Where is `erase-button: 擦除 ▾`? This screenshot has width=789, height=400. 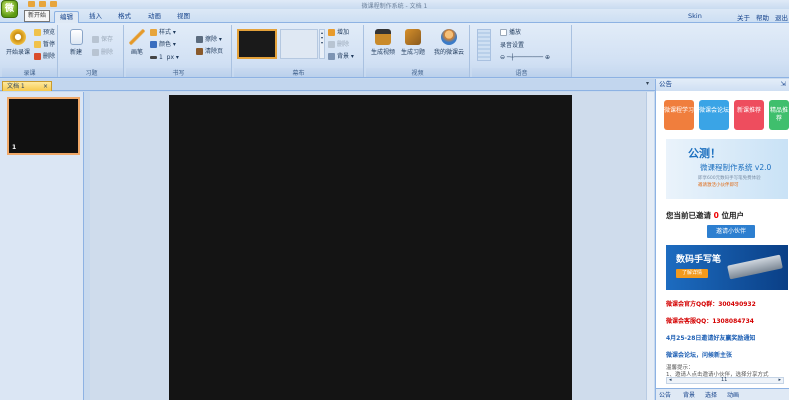 erase-button: 擦除 ▾ is located at coordinates (209, 39).